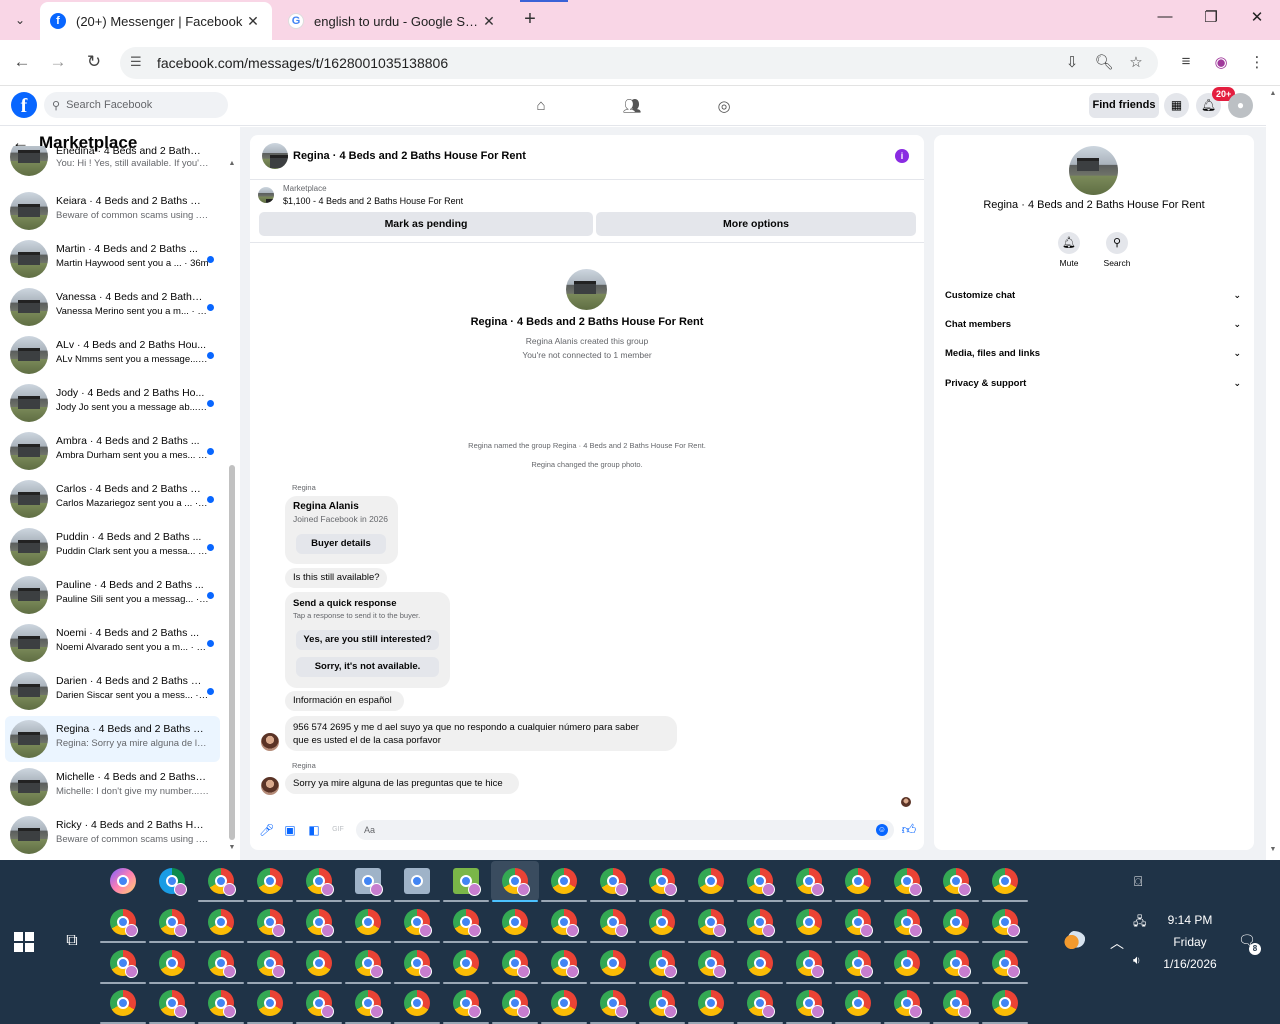  Describe the element at coordinates (1117, 243) in the screenshot. I see `search-icon: ⚲` at that location.